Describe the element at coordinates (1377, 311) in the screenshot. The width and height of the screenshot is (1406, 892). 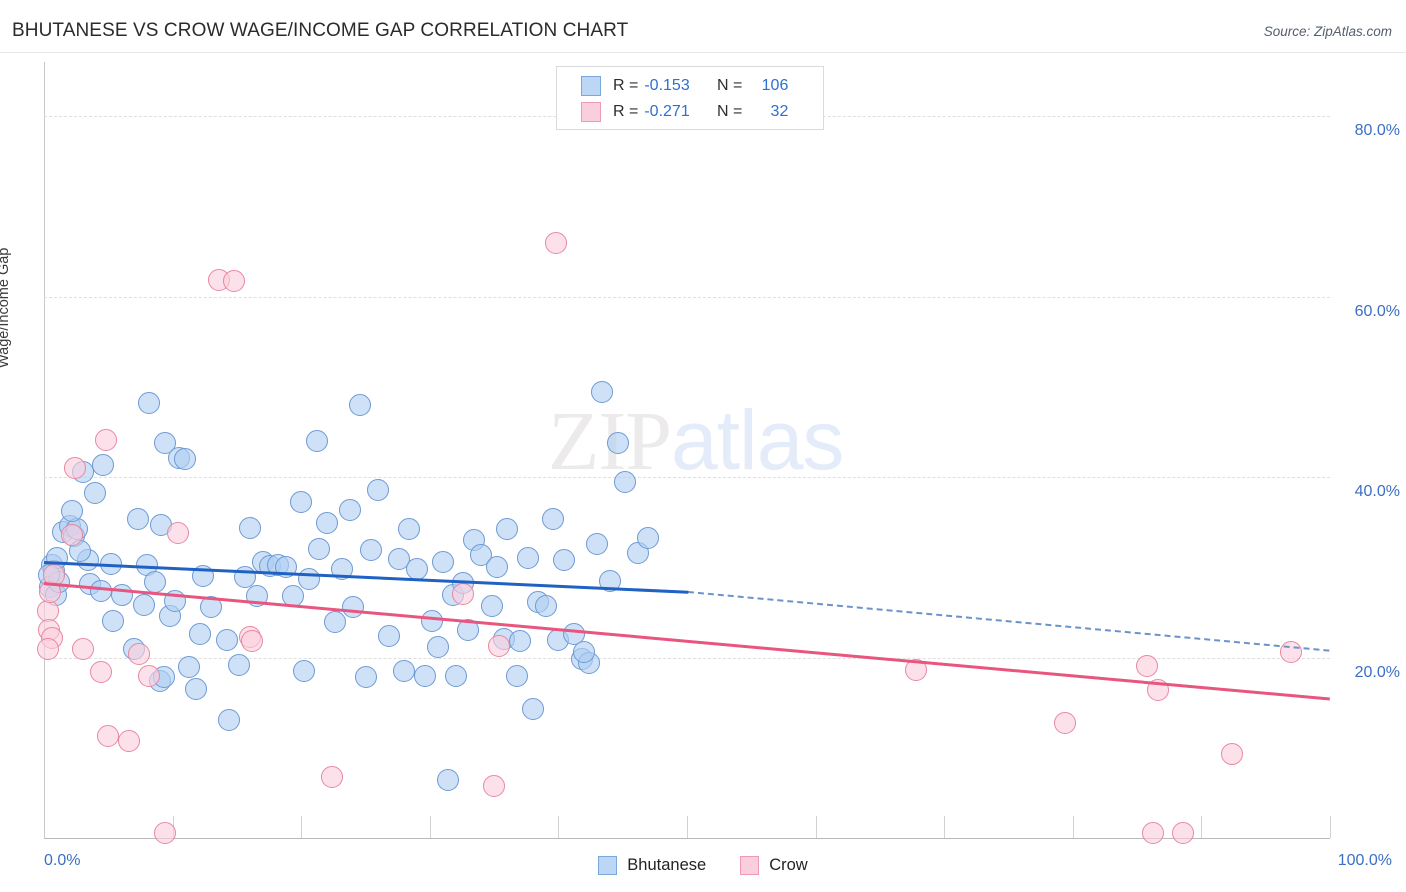
I see `y-tick-label: 60.0%` at that location.